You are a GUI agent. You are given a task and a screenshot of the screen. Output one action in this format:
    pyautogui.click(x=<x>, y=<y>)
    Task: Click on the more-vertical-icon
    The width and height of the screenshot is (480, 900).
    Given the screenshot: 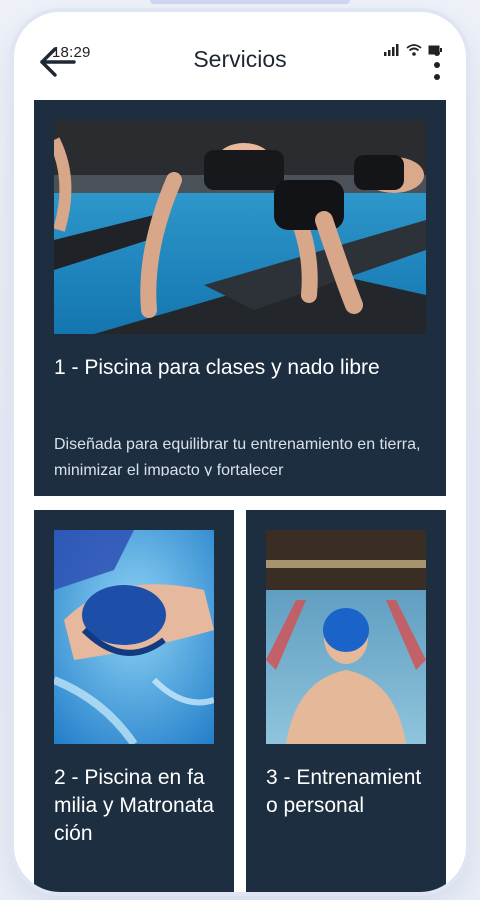 What is the action you would take?
    pyautogui.click(x=437, y=65)
    